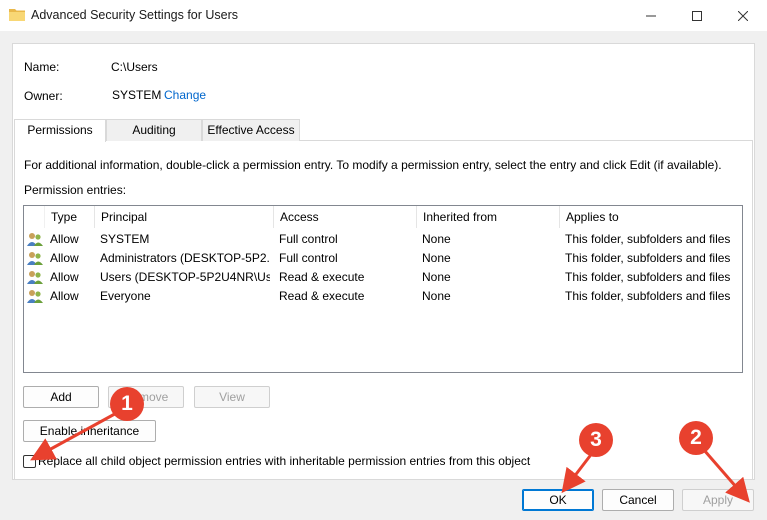 Image resolution: width=767 pixels, height=520 pixels. I want to click on maximize-button, so click(697, 15).